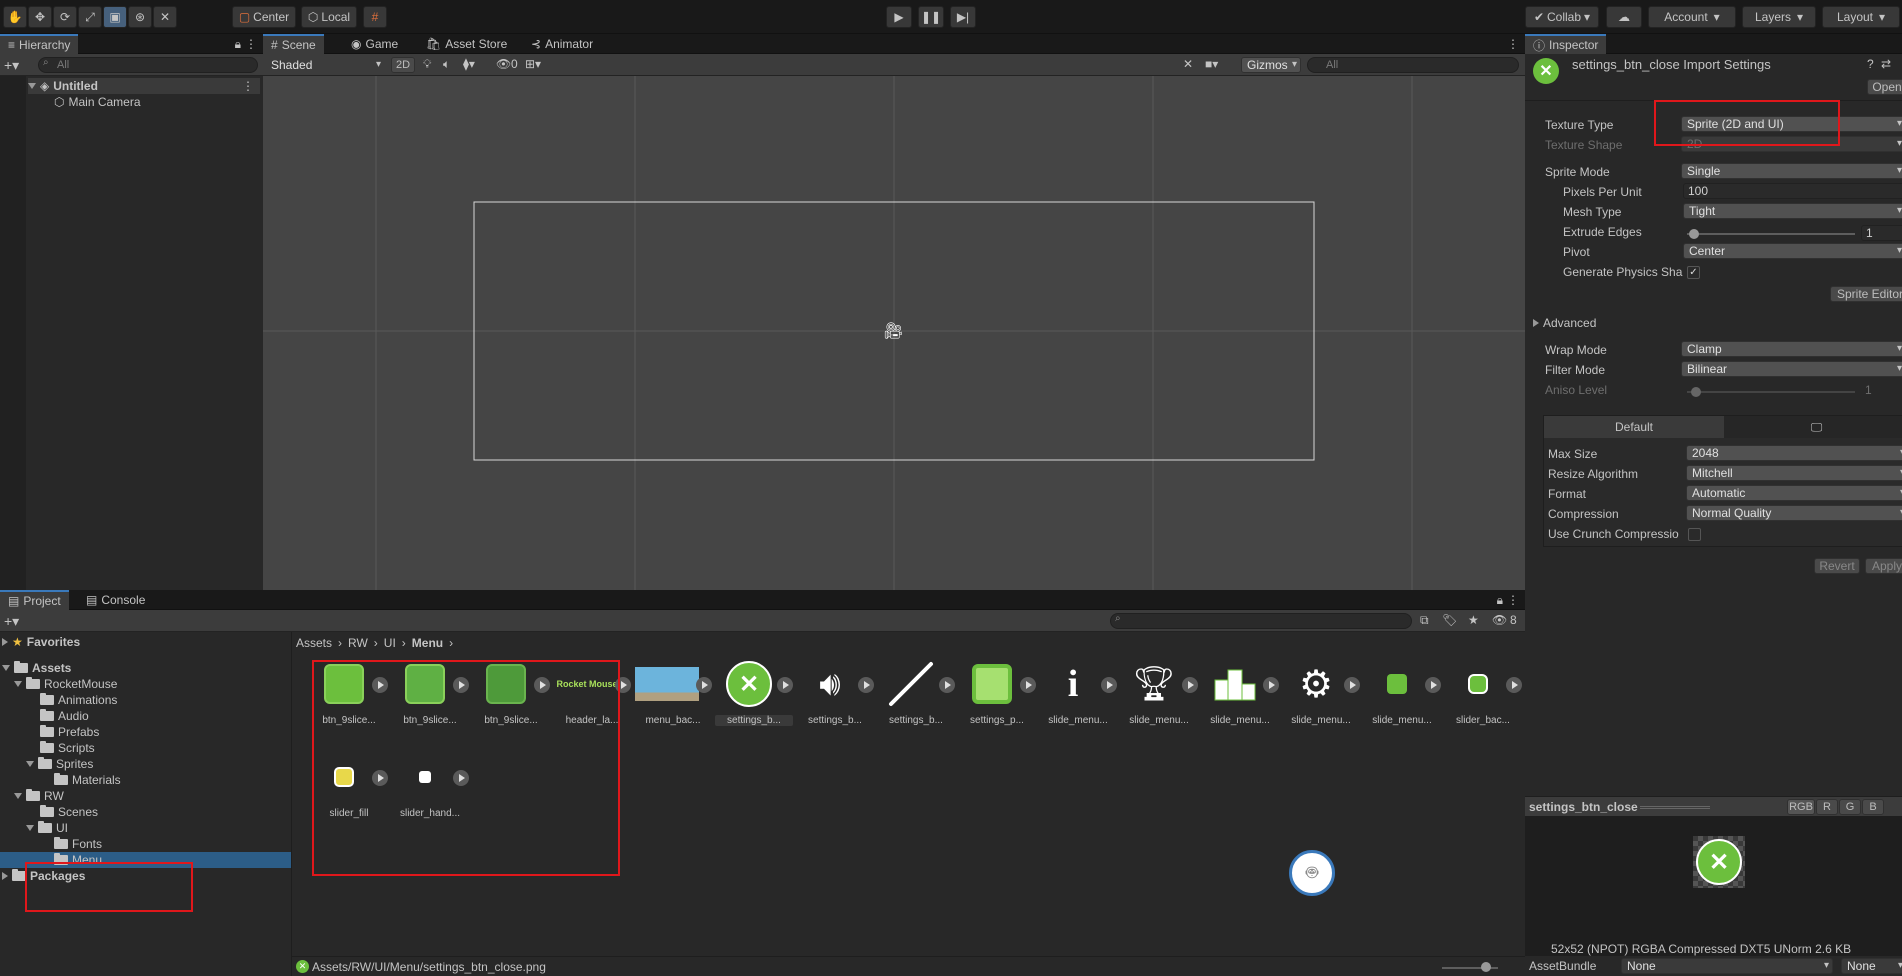  I want to click on generate-physics-checkbox: ✓, so click(1693, 272).